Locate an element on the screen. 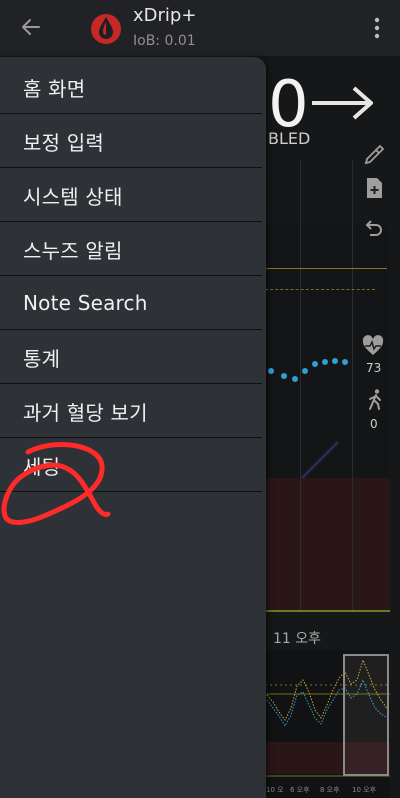 This screenshot has height=798, width=400. target-low-line is located at coordinates (320, 289).